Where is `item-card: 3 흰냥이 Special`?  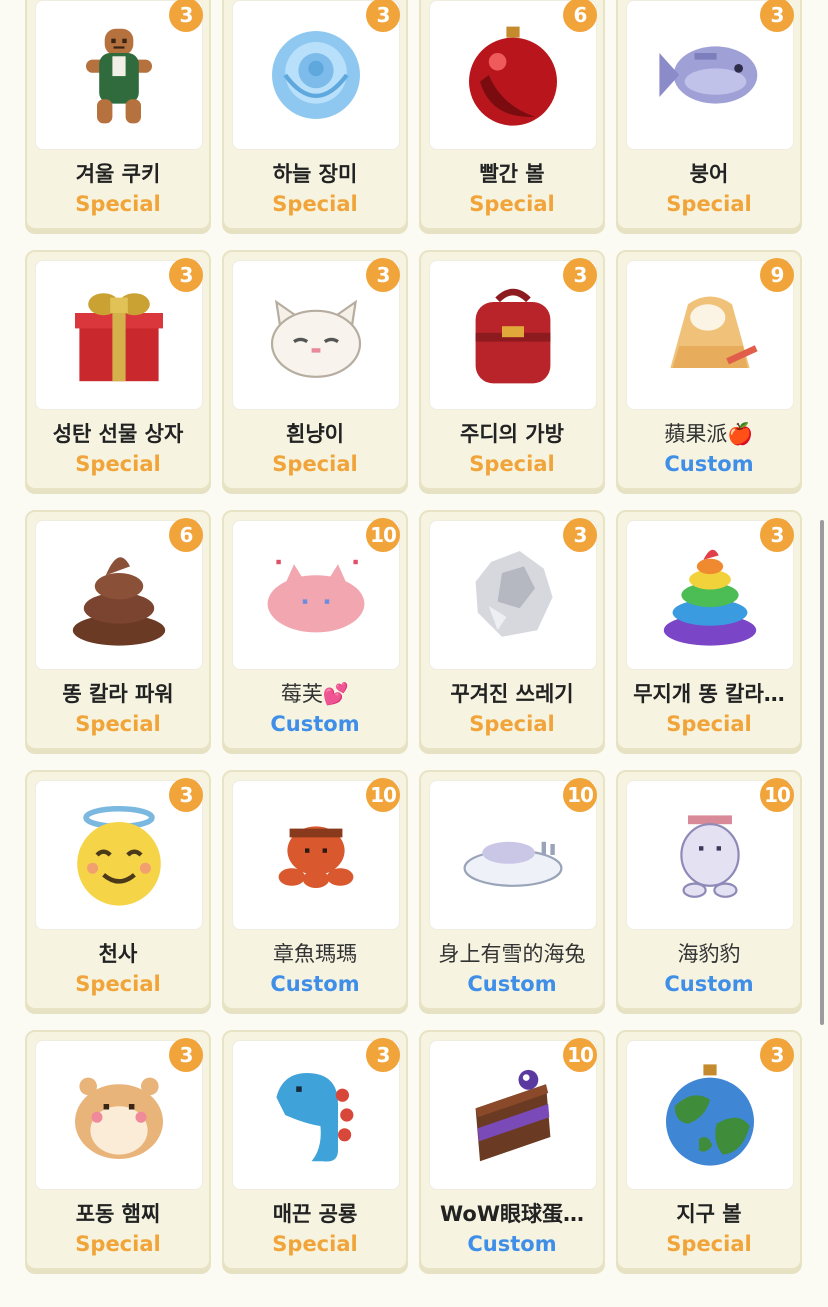
item-card: 3 흰냥이 Special is located at coordinates (315, 370).